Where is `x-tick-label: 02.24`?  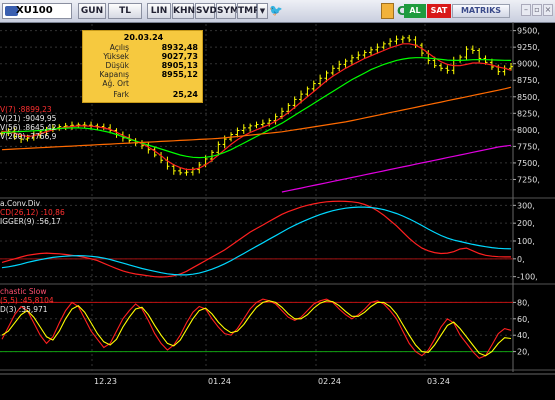 x-tick-label: 02.24 is located at coordinates (329, 381).